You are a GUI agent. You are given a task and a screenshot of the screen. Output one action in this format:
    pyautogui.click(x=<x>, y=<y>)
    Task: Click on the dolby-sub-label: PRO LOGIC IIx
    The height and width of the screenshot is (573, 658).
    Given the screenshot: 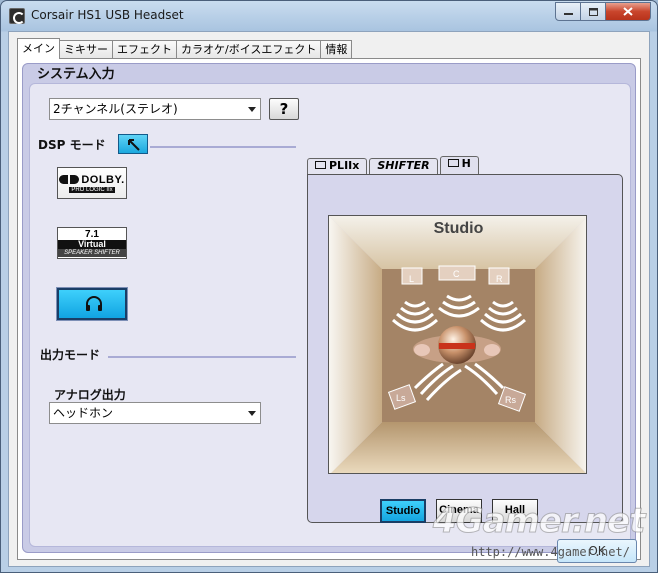 What is the action you would take?
    pyautogui.click(x=92, y=189)
    